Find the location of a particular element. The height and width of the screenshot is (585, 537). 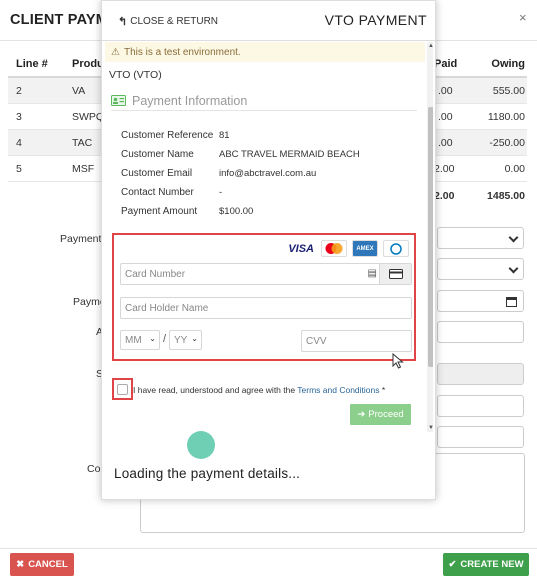

id-card-icon is located at coordinates (118, 100).